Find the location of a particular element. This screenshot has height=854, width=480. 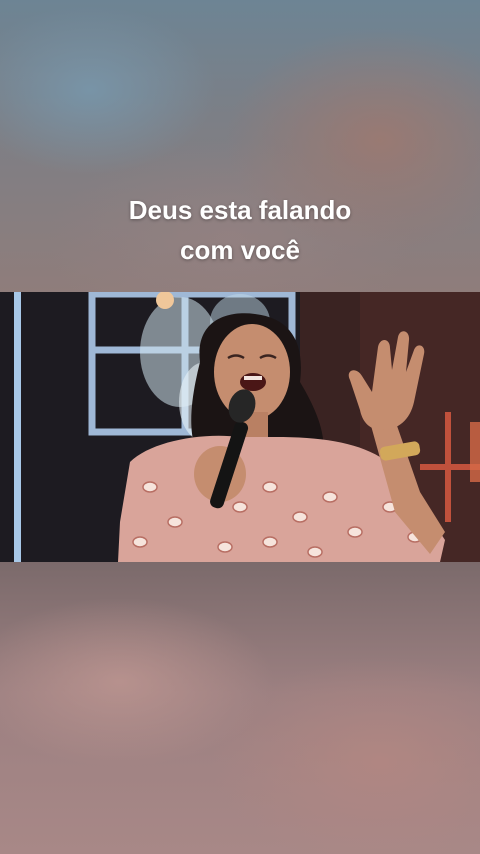

stage-light-bar is located at coordinates (17, 427).